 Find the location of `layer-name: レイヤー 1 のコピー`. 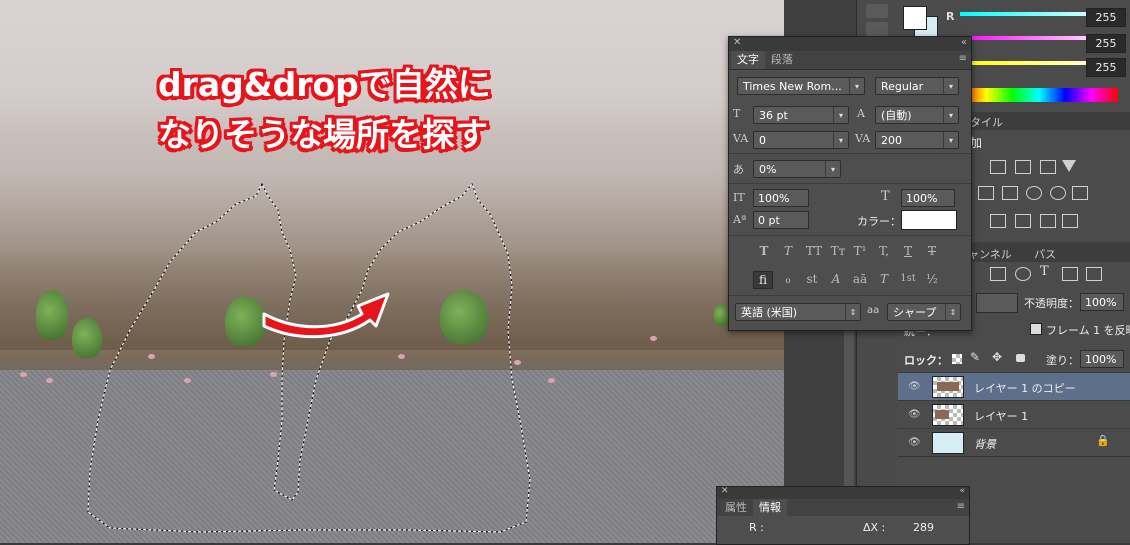

layer-name: レイヤー 1 のコピー is located at coordinates (1025, 388).